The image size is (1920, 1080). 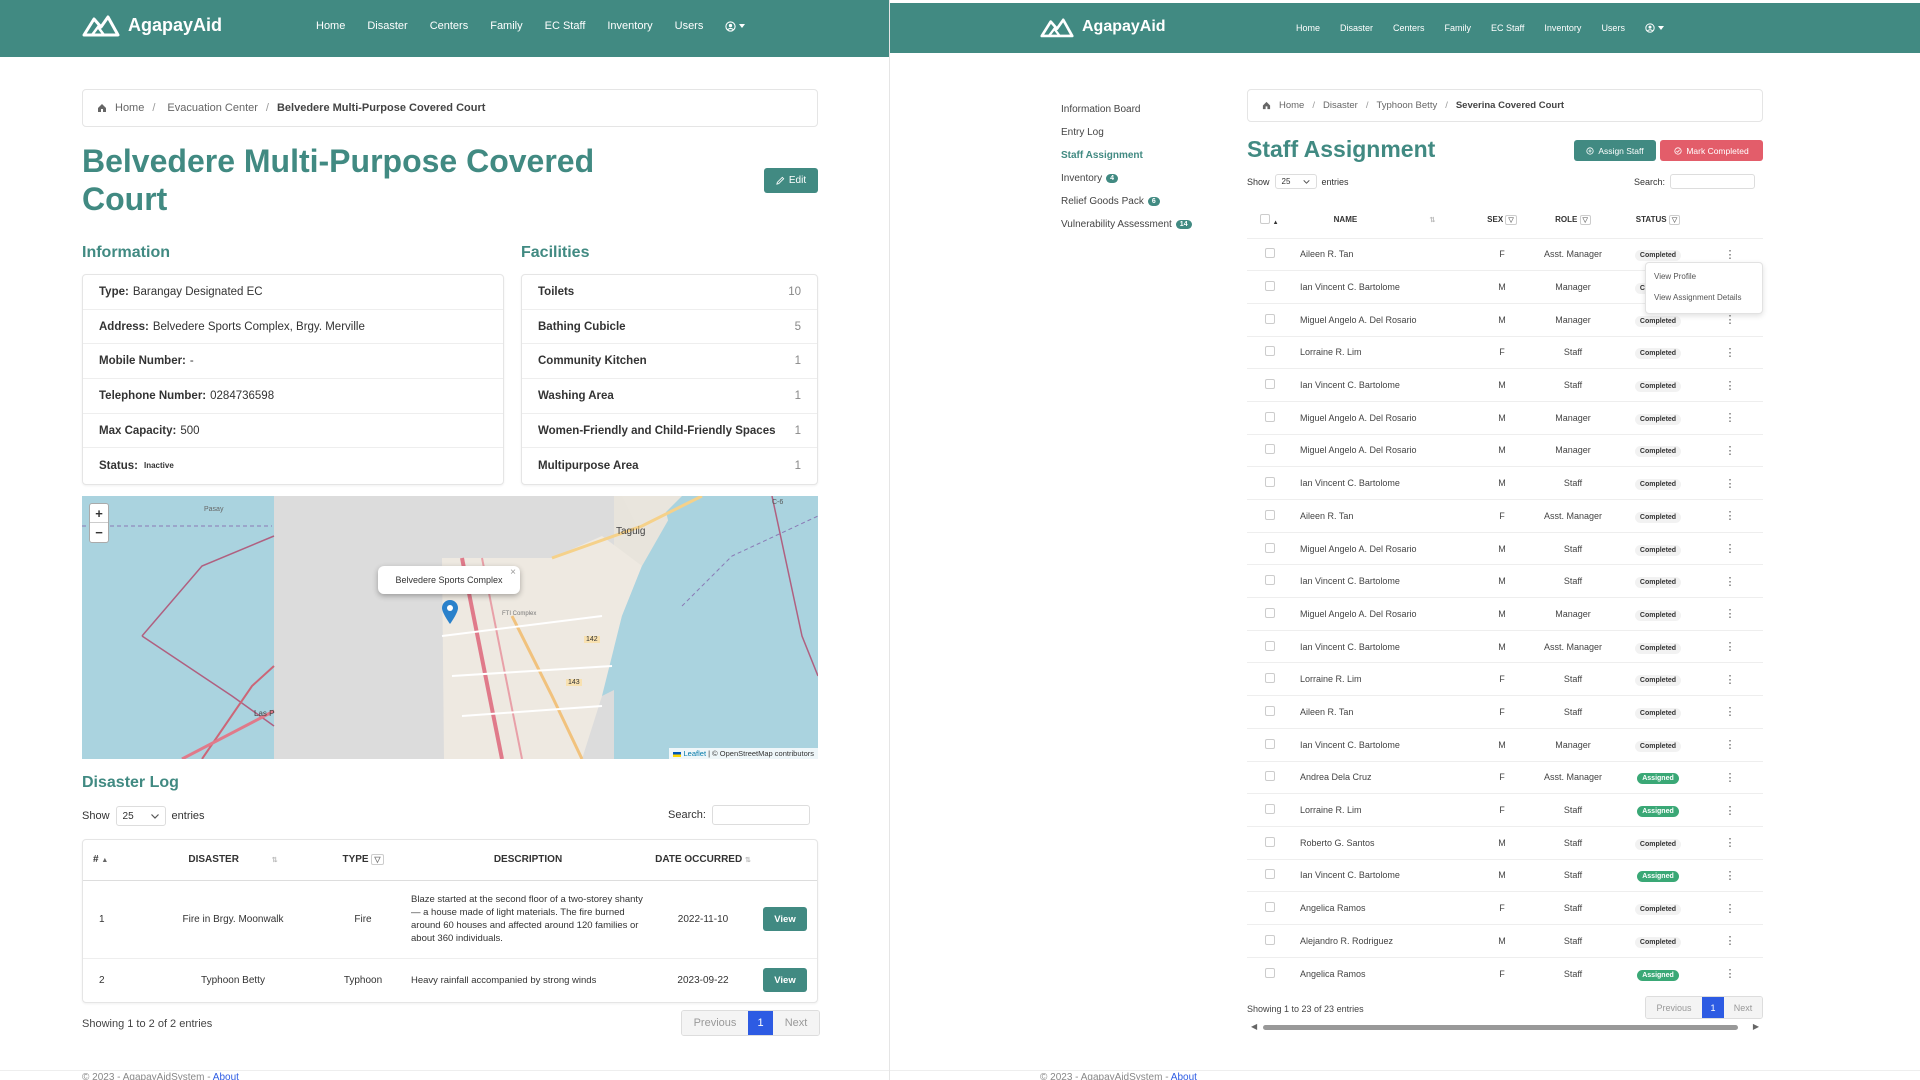 I want to click on breadcrumb-disaster: Disaster, so click(x=1340, y=105).